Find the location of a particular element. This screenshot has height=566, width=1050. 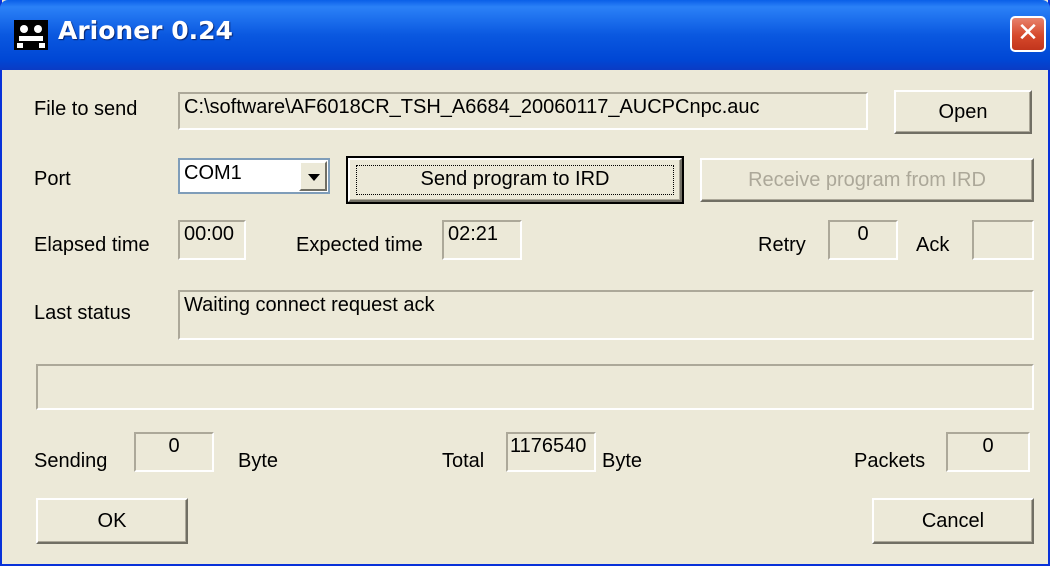

open-button: Open is located at coordinates (963, 112).